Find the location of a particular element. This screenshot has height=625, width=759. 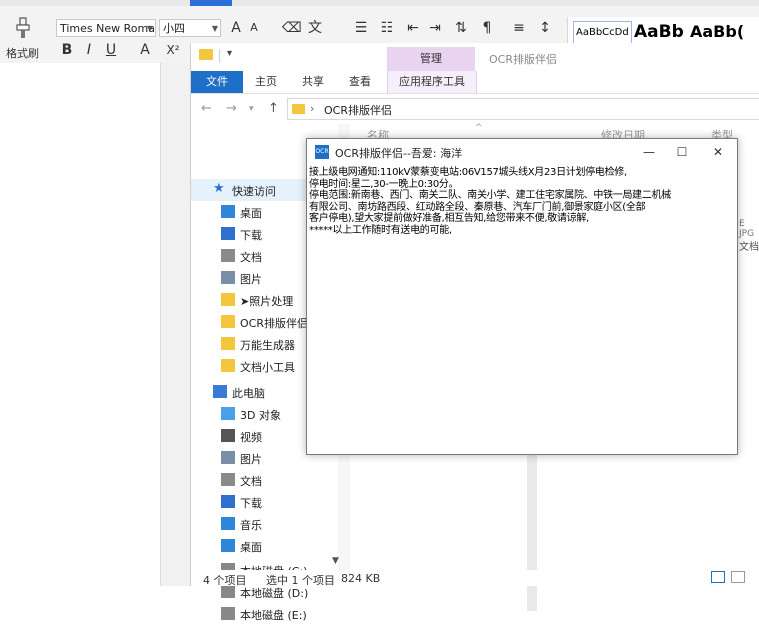

word-tab-strip is located at coordinates (379, 3).